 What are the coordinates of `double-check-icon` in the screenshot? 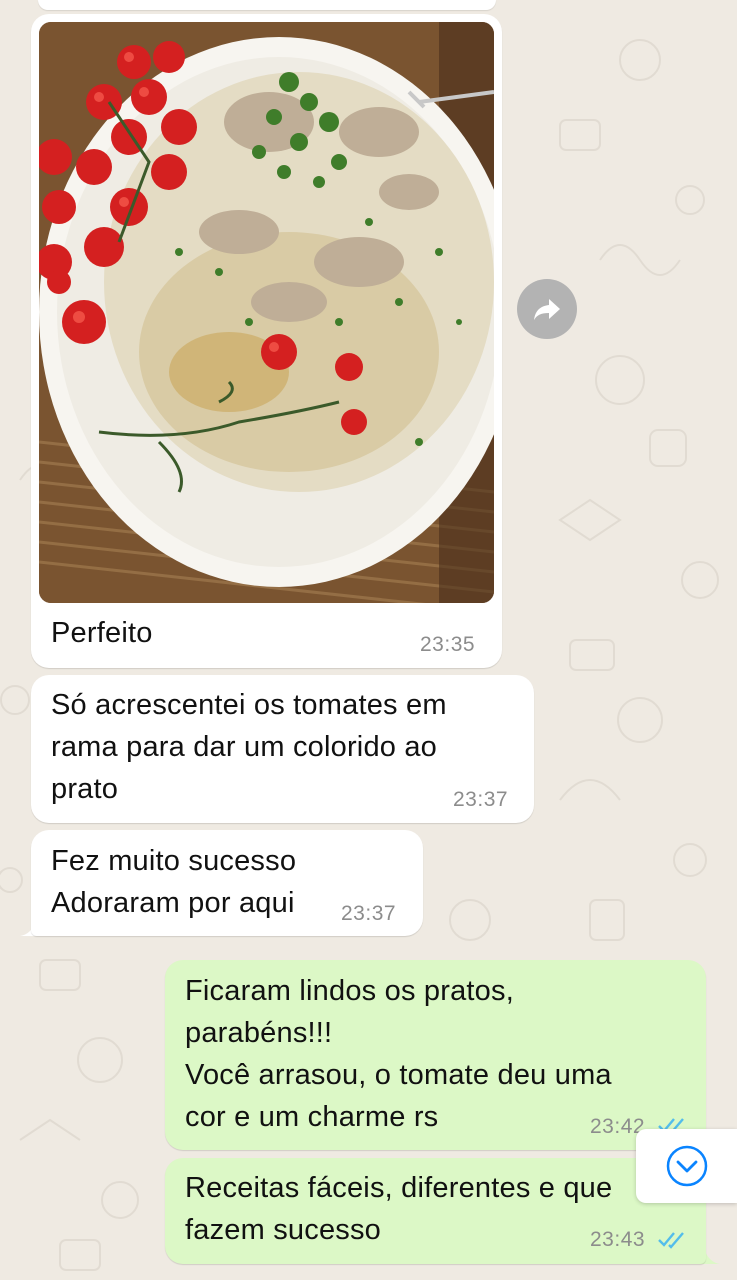 It's located at (671, 1240).